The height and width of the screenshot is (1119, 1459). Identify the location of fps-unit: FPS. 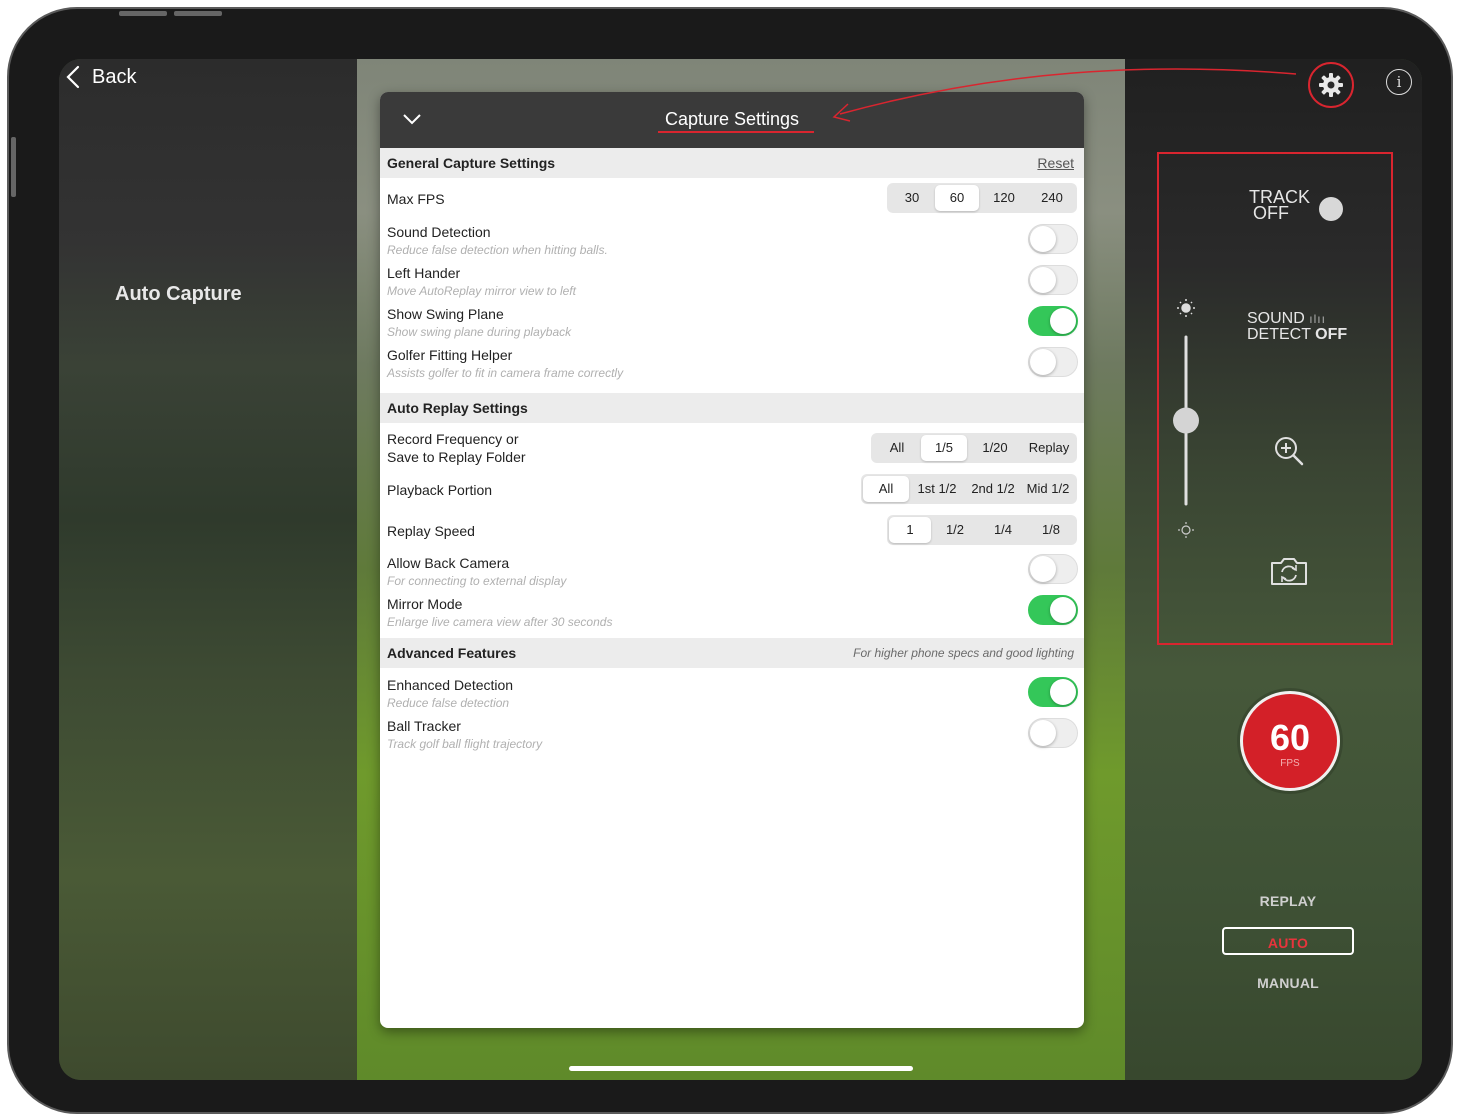
(1290, 763).